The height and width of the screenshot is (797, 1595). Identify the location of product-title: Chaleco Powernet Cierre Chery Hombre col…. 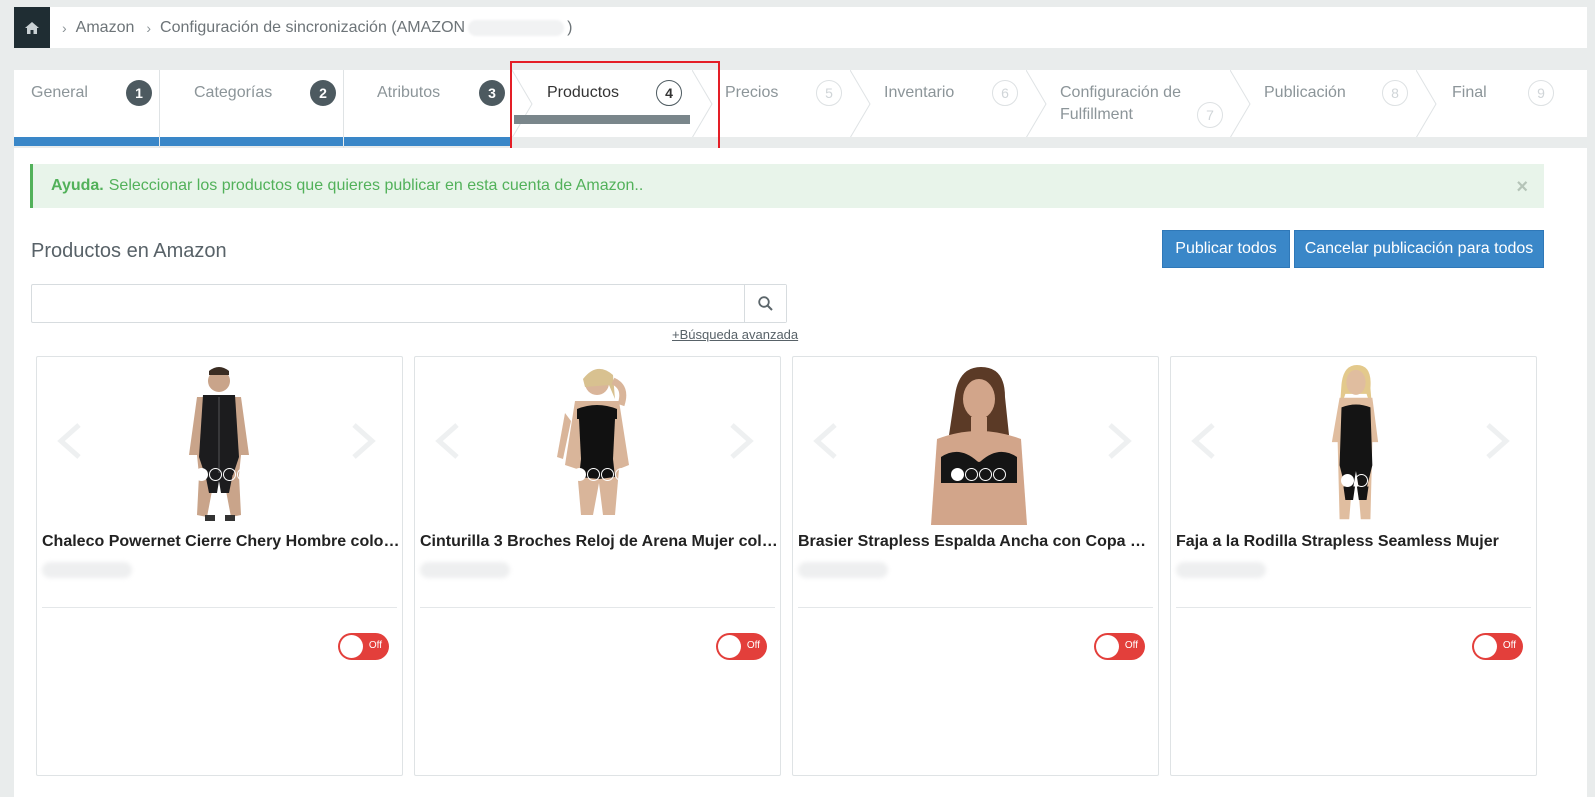
(221, 542).